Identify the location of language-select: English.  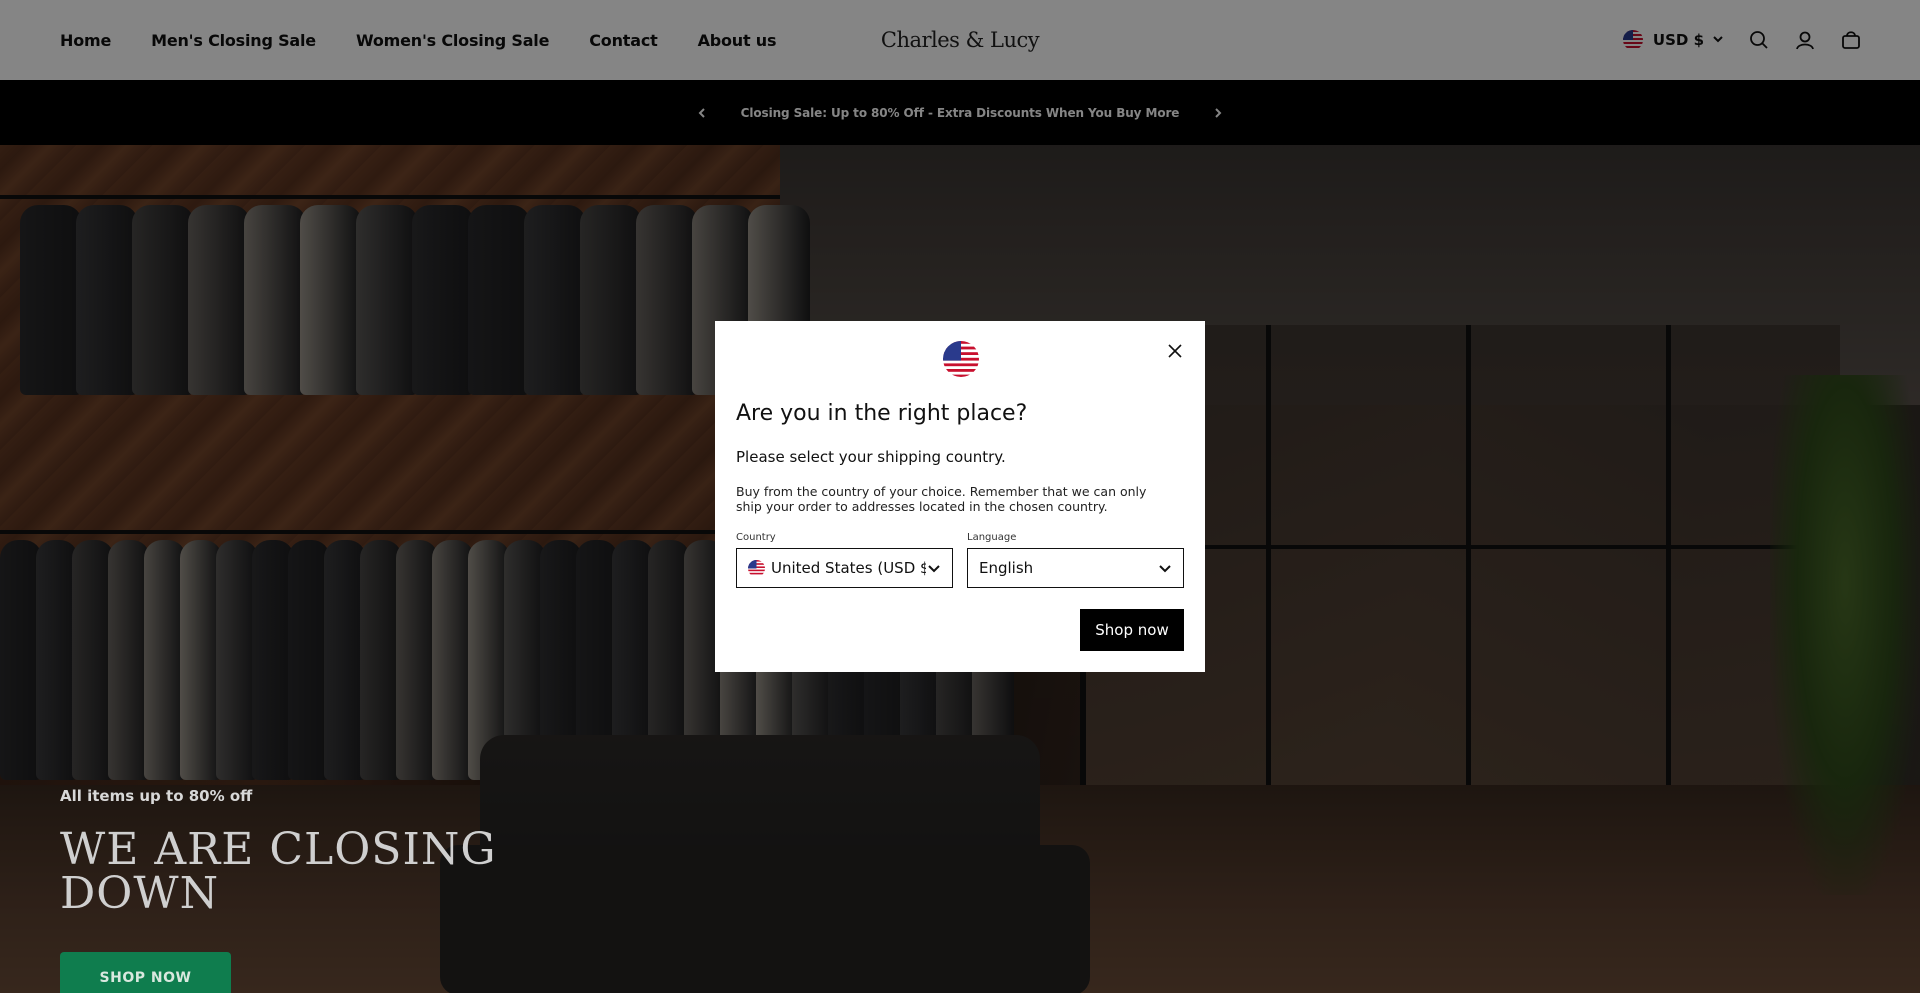
(1075, 568).